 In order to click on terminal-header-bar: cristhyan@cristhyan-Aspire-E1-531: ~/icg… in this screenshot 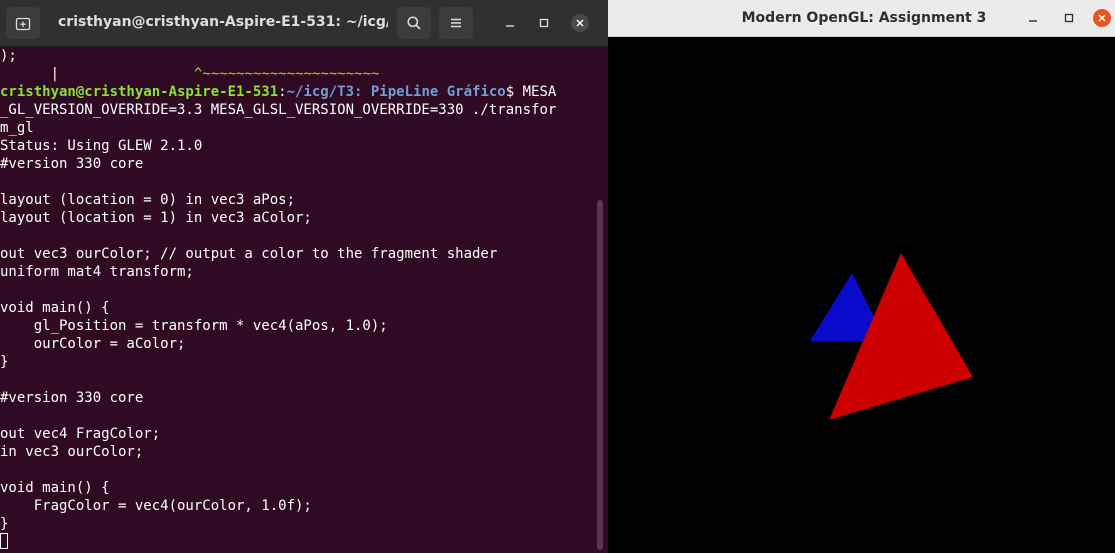, I will do `click(304, 23)`.